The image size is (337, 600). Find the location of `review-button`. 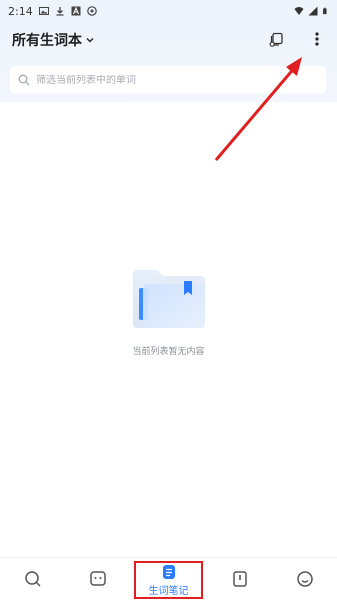

review-button is located at coordinates (277, 39).